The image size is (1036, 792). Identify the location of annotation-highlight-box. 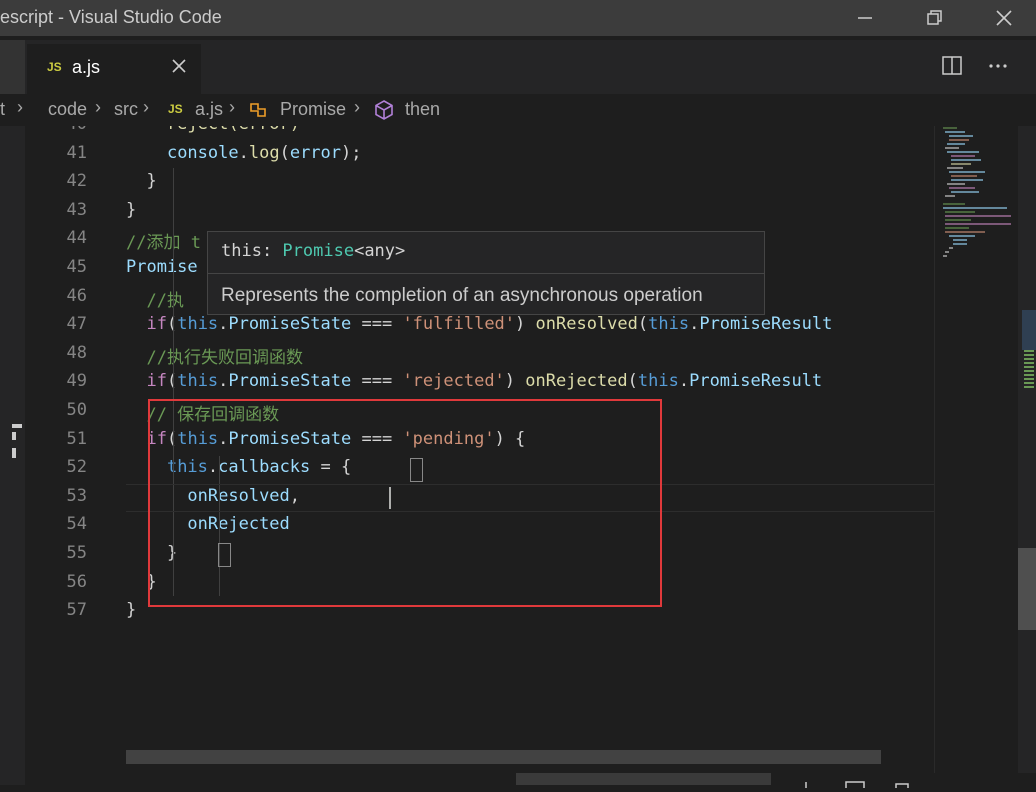
(405, 503).